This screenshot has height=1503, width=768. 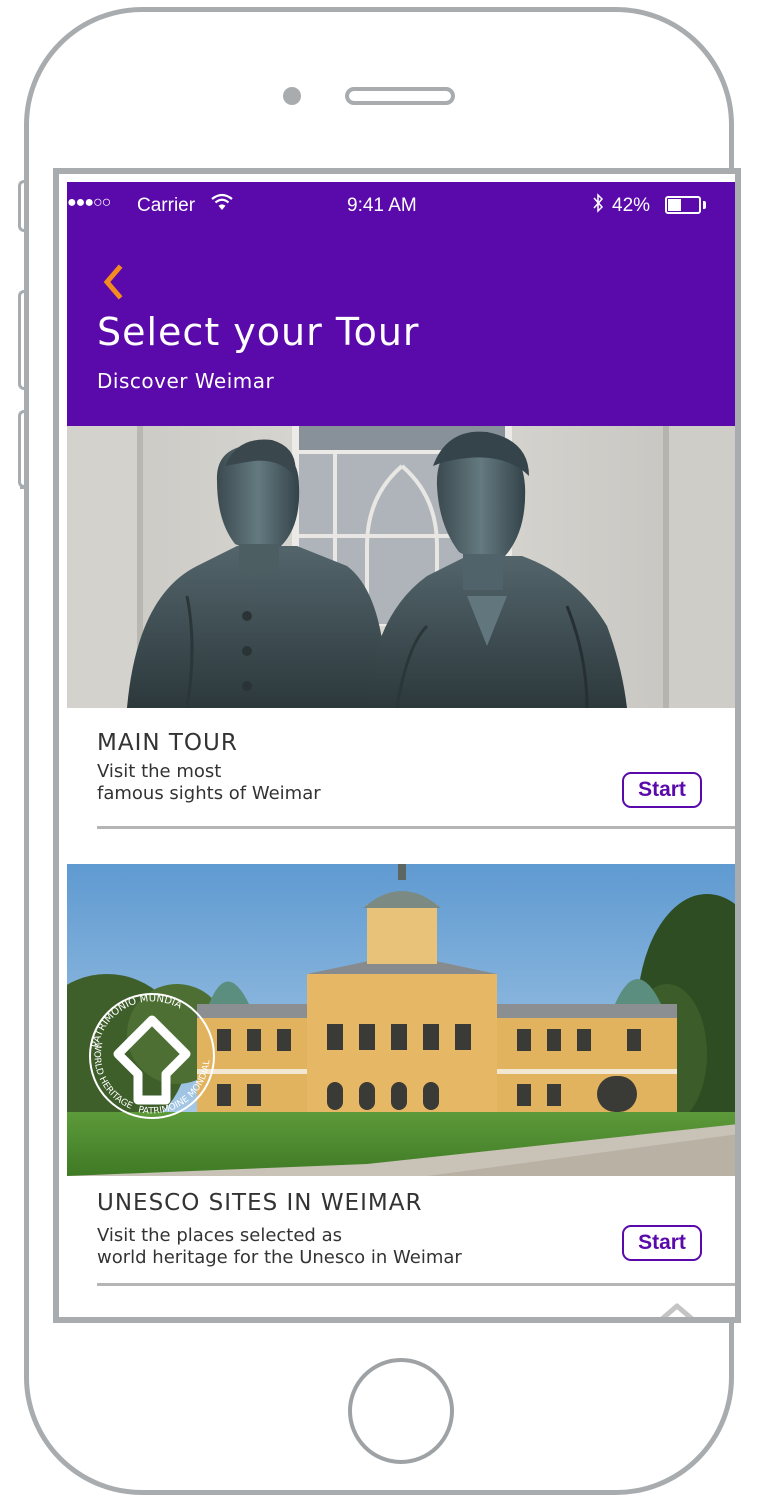 I want to click on status-time: 9:41 AM, so click(x=382, y=205).